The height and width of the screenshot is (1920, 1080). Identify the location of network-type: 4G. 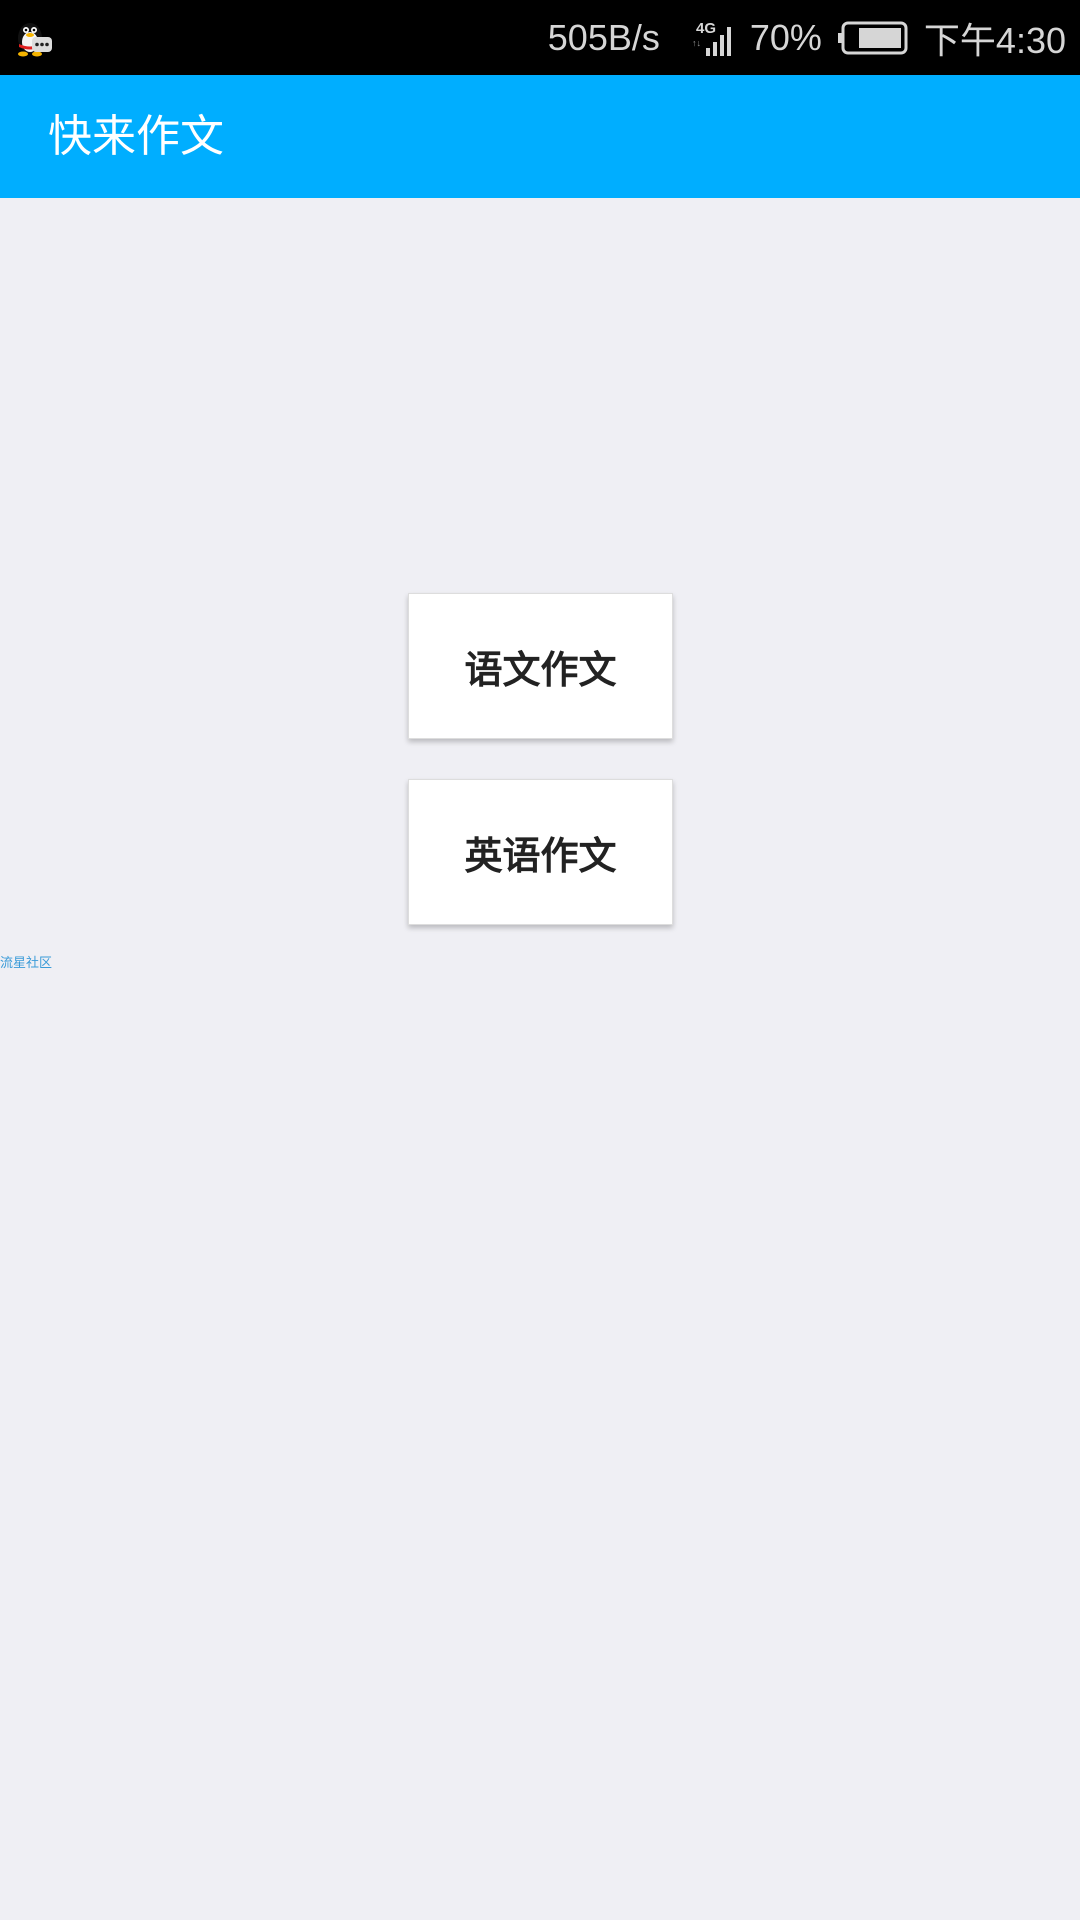
(706, 28).